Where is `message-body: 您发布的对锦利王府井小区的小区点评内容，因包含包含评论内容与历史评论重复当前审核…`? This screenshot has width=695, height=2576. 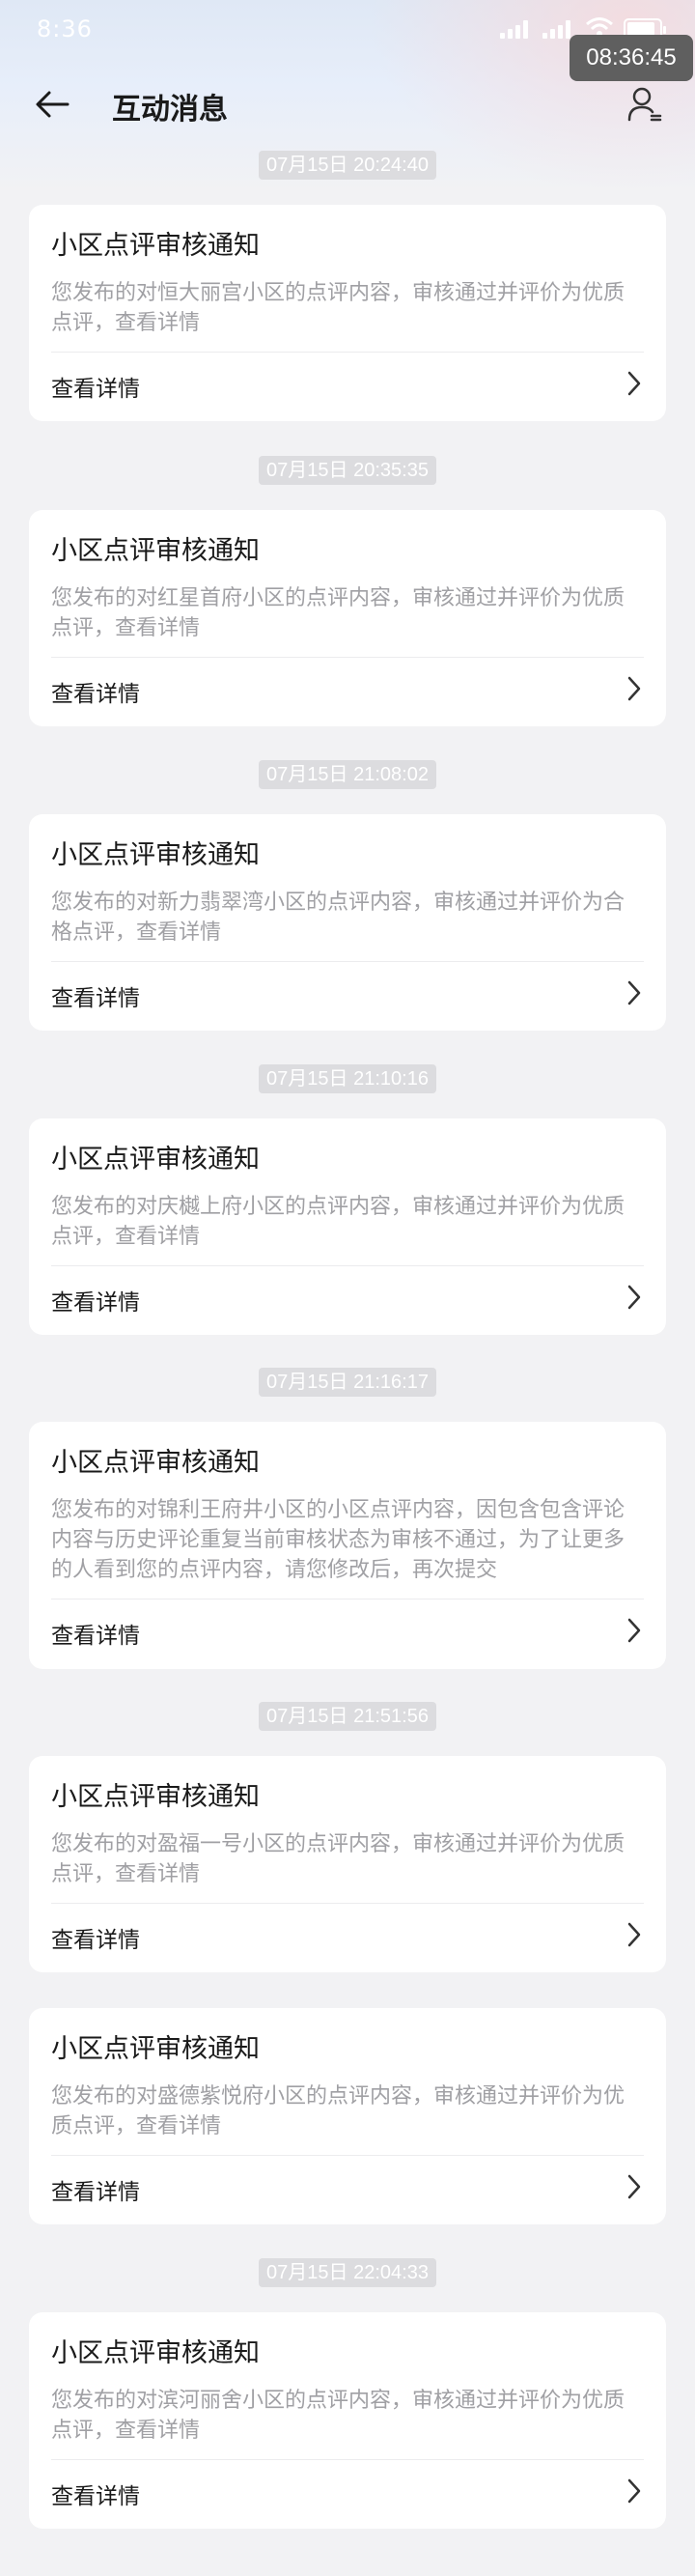
message-body: 您发布的对锦利王府井小区的小区点评内容，因包含包含评论内容与历史评论重复当前审核… is located at coordinates (338, 1540).